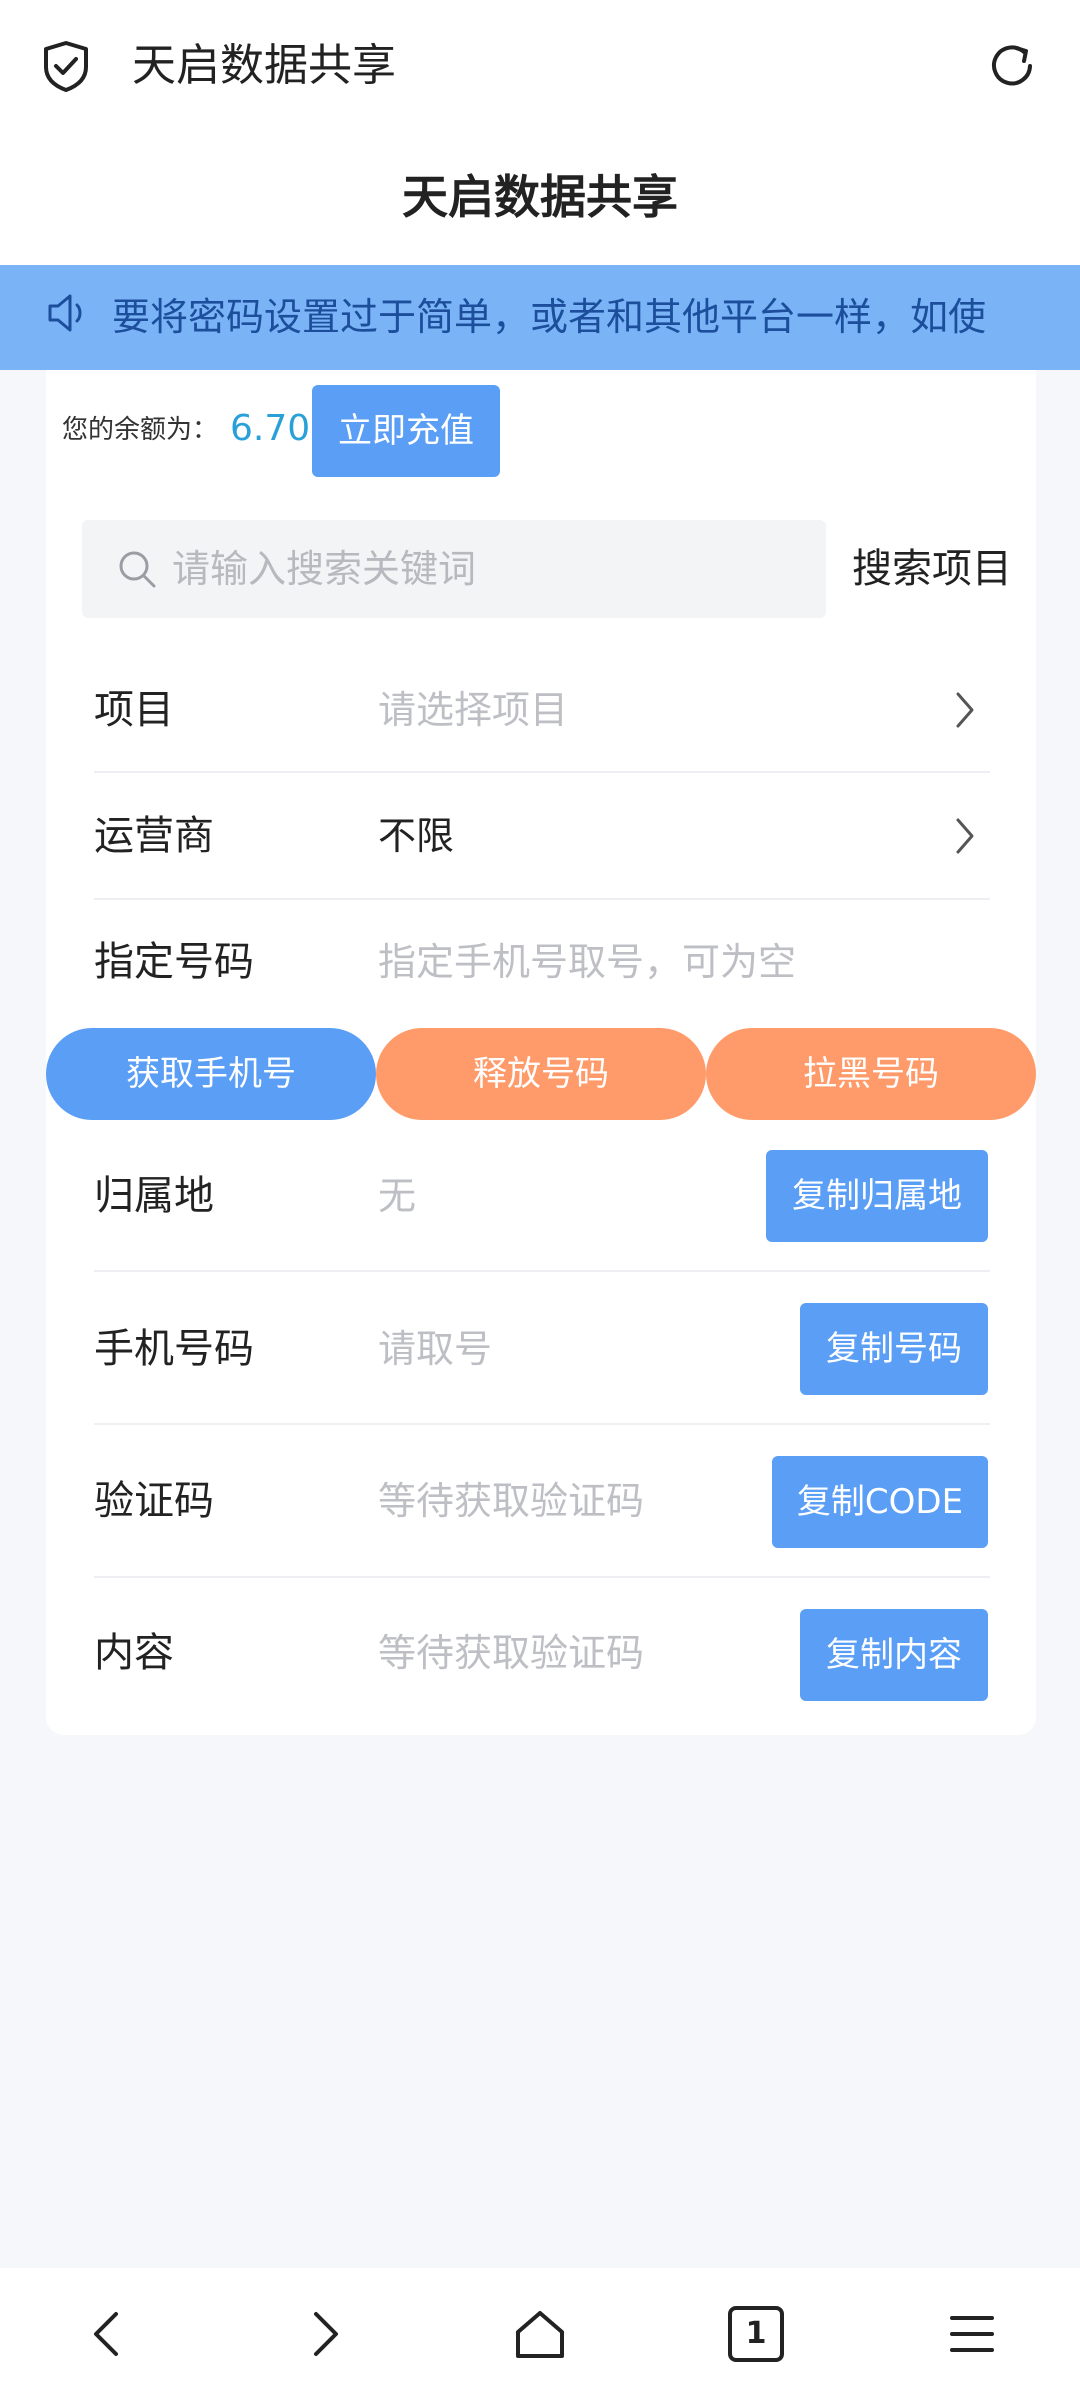 Image resolution: width=1080 pixels, height=2400 pixels. Describe the element at coordinates (397, 1196) in the screenshot. I see `location-value: 无` at that location.